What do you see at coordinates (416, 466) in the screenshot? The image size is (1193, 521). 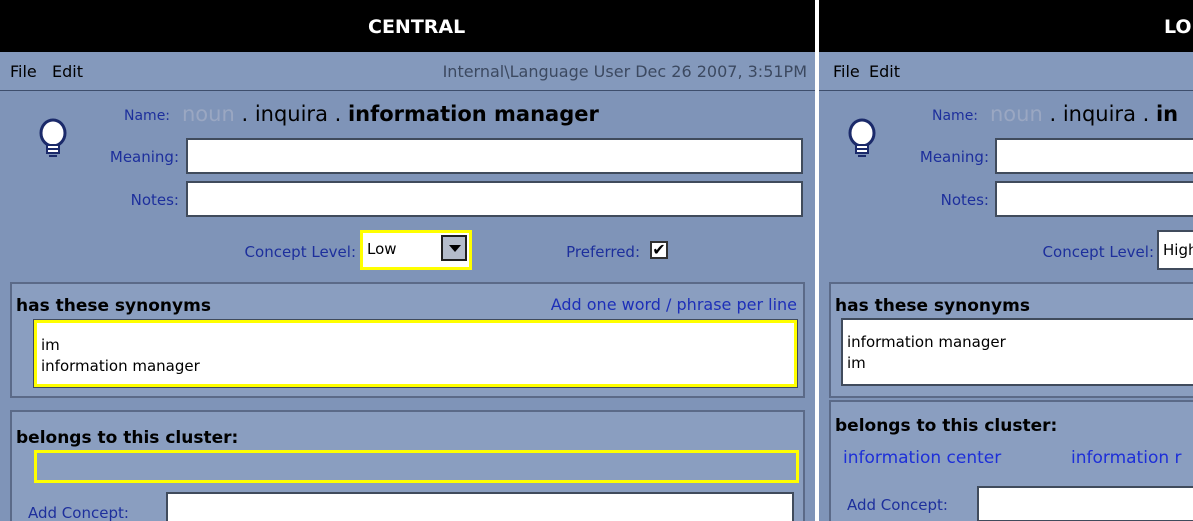 I see `cluster-list` at bounding box center [416, 466].